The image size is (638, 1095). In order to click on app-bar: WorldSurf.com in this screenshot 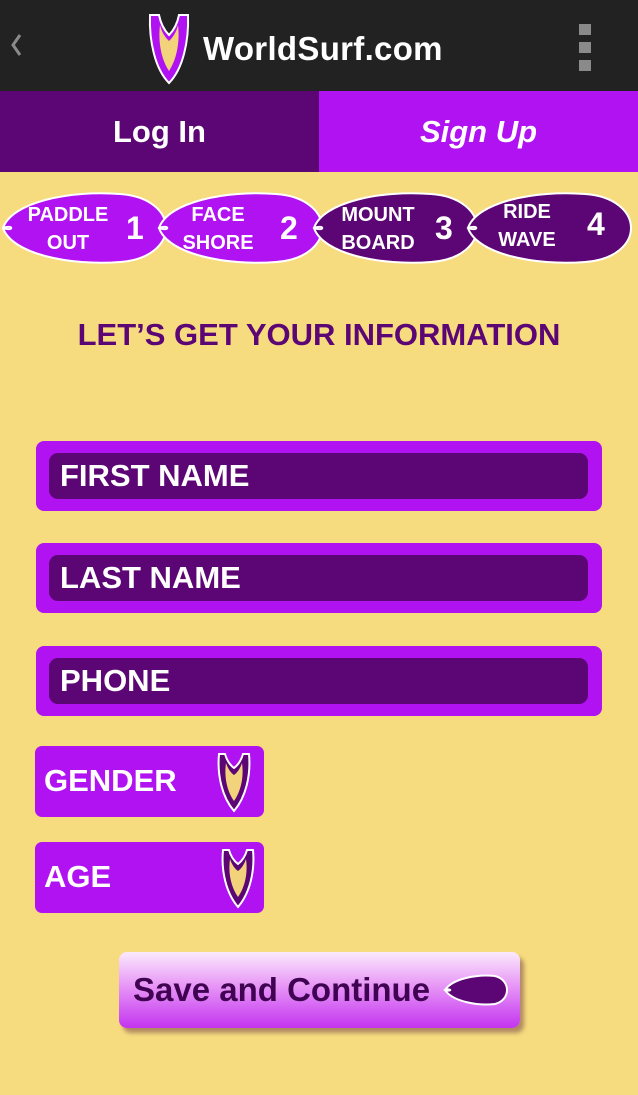, I will do `click(319, 45)`.